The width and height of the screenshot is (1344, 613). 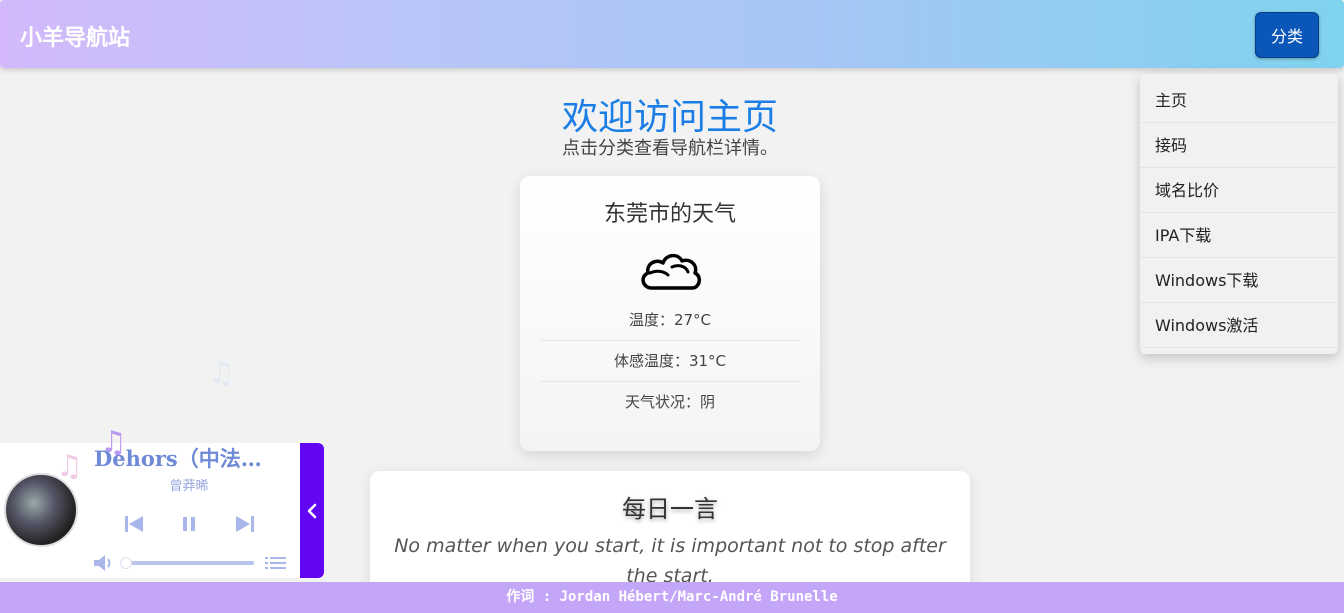 I want to click on site-title: 小羊导航站, so click(x=75, y=36).